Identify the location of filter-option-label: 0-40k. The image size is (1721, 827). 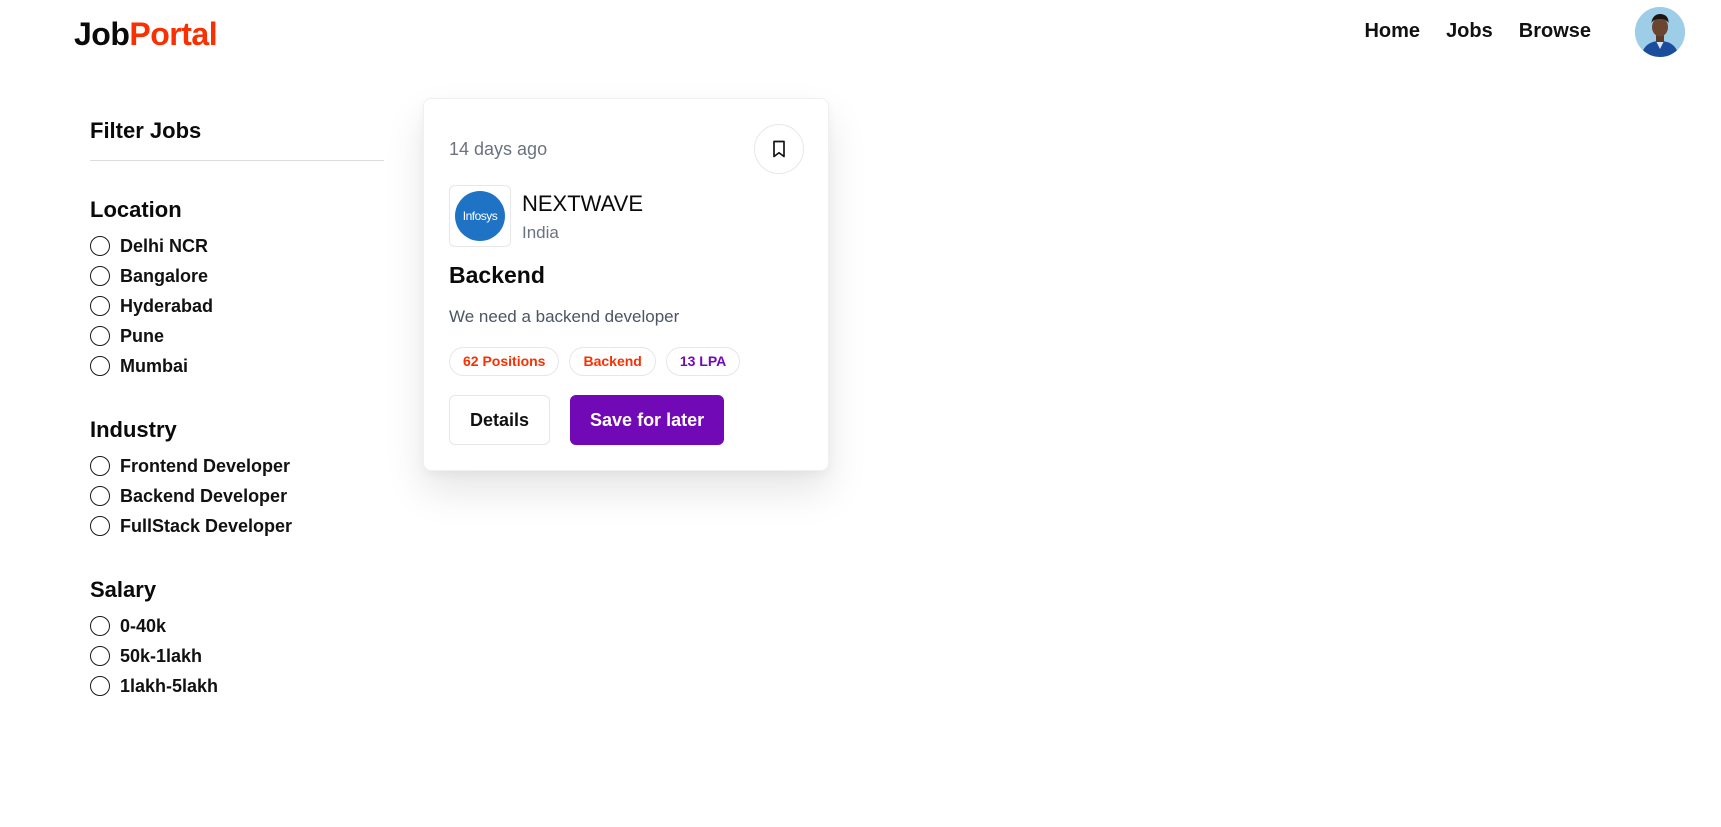
(143, 625).